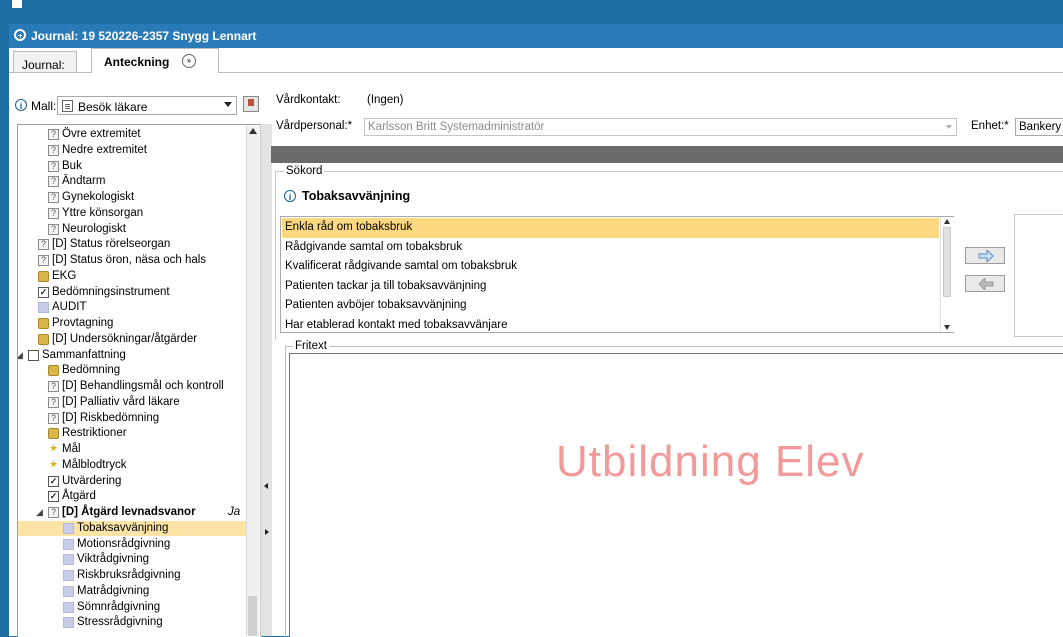  What do you see at coordinates (132, 356) in the screenshot?
I see `tree-item: ◢ Sammanfattning` at bounding box center [132, 356].